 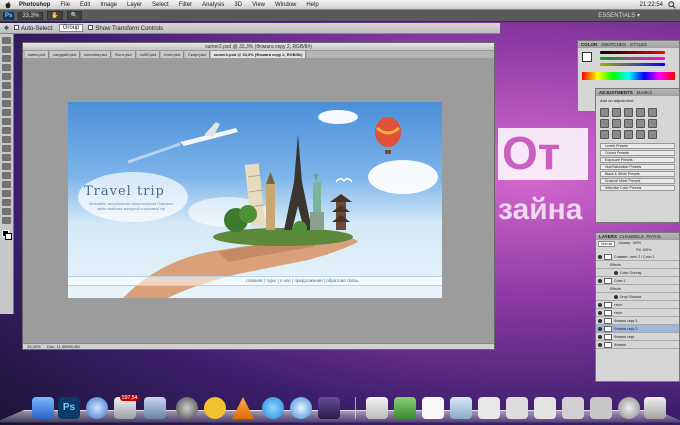 I want to click on path-select-tool-icon, so click(x=6, y=184).